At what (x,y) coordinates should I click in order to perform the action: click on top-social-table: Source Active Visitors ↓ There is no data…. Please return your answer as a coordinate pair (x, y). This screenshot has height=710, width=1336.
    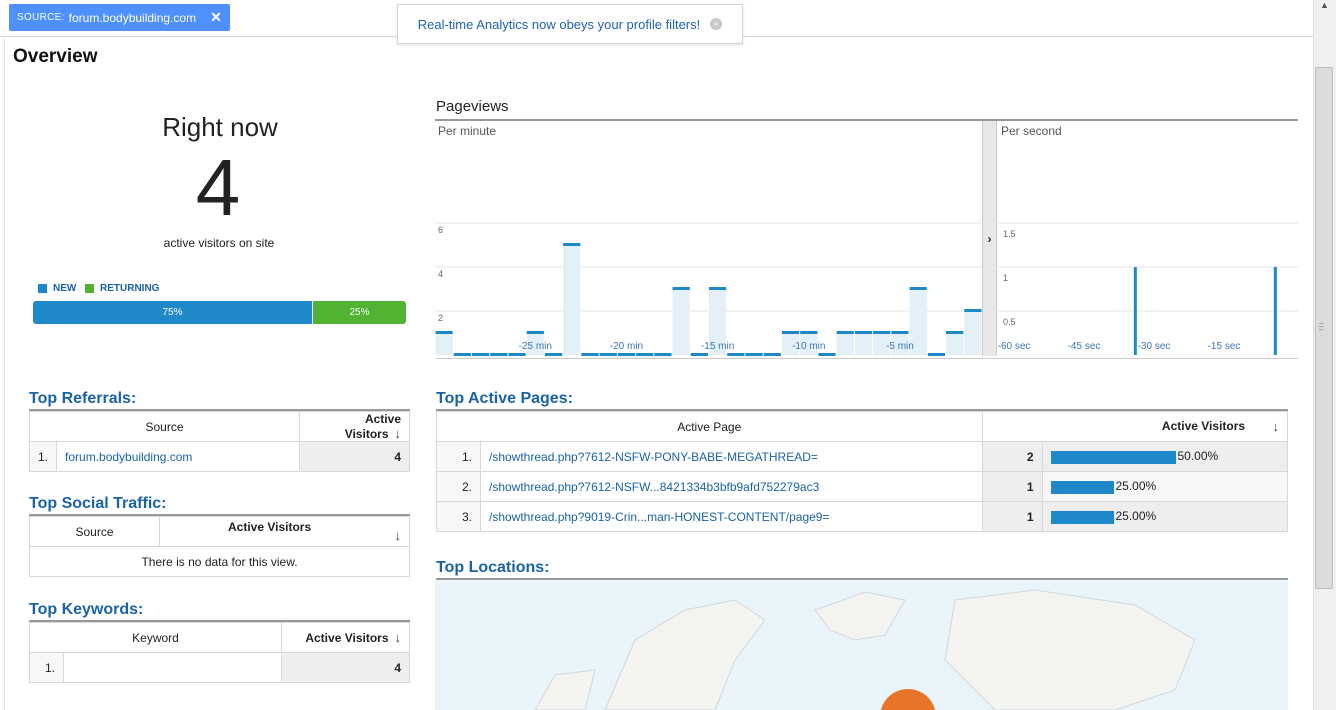
    Looking at the image, I should click on (219, 546).